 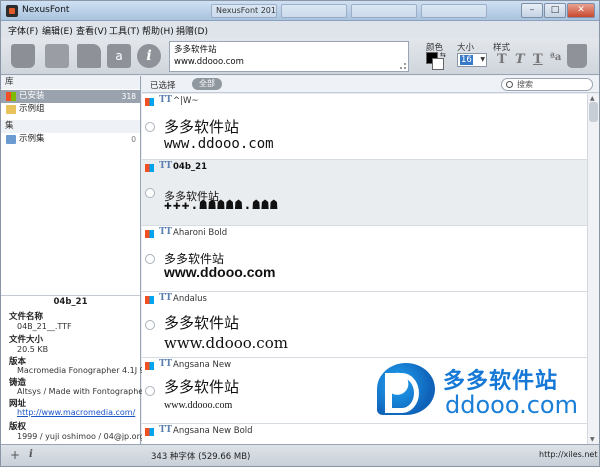 What do you see at coordinates (207, 84) in the screenshot?
I see `filter-all-tab: 全部` at bounding box center [207, 84].